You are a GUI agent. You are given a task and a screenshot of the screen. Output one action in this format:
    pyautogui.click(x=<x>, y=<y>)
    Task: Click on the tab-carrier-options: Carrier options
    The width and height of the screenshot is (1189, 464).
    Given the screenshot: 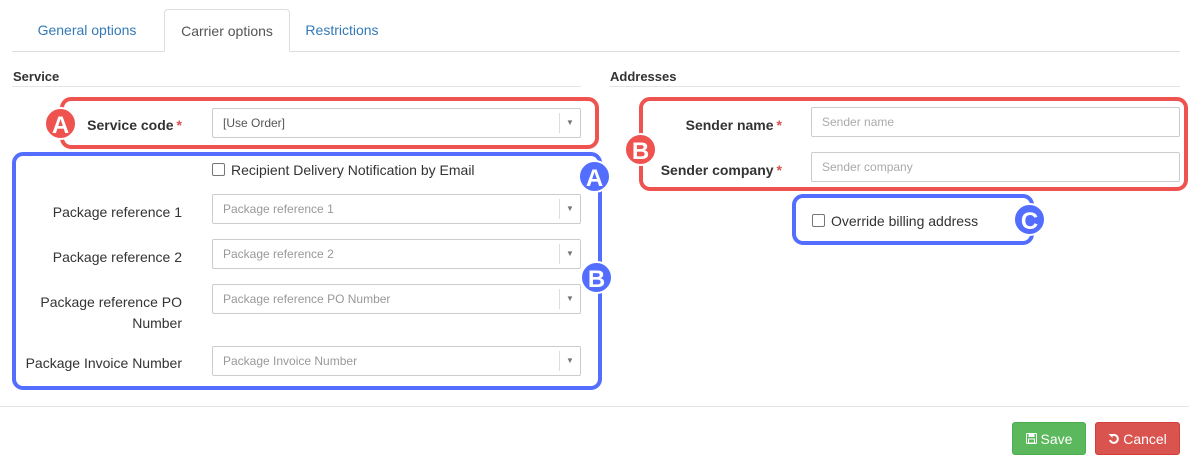 What is the action you would take?
    pyautogui.click(x=227, y=30)
    